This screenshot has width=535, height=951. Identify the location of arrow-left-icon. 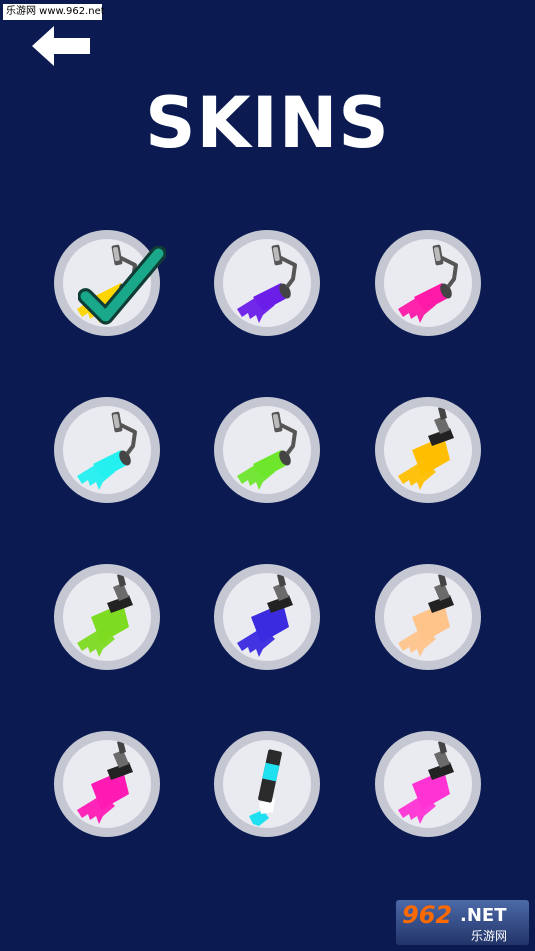
(61, 46).